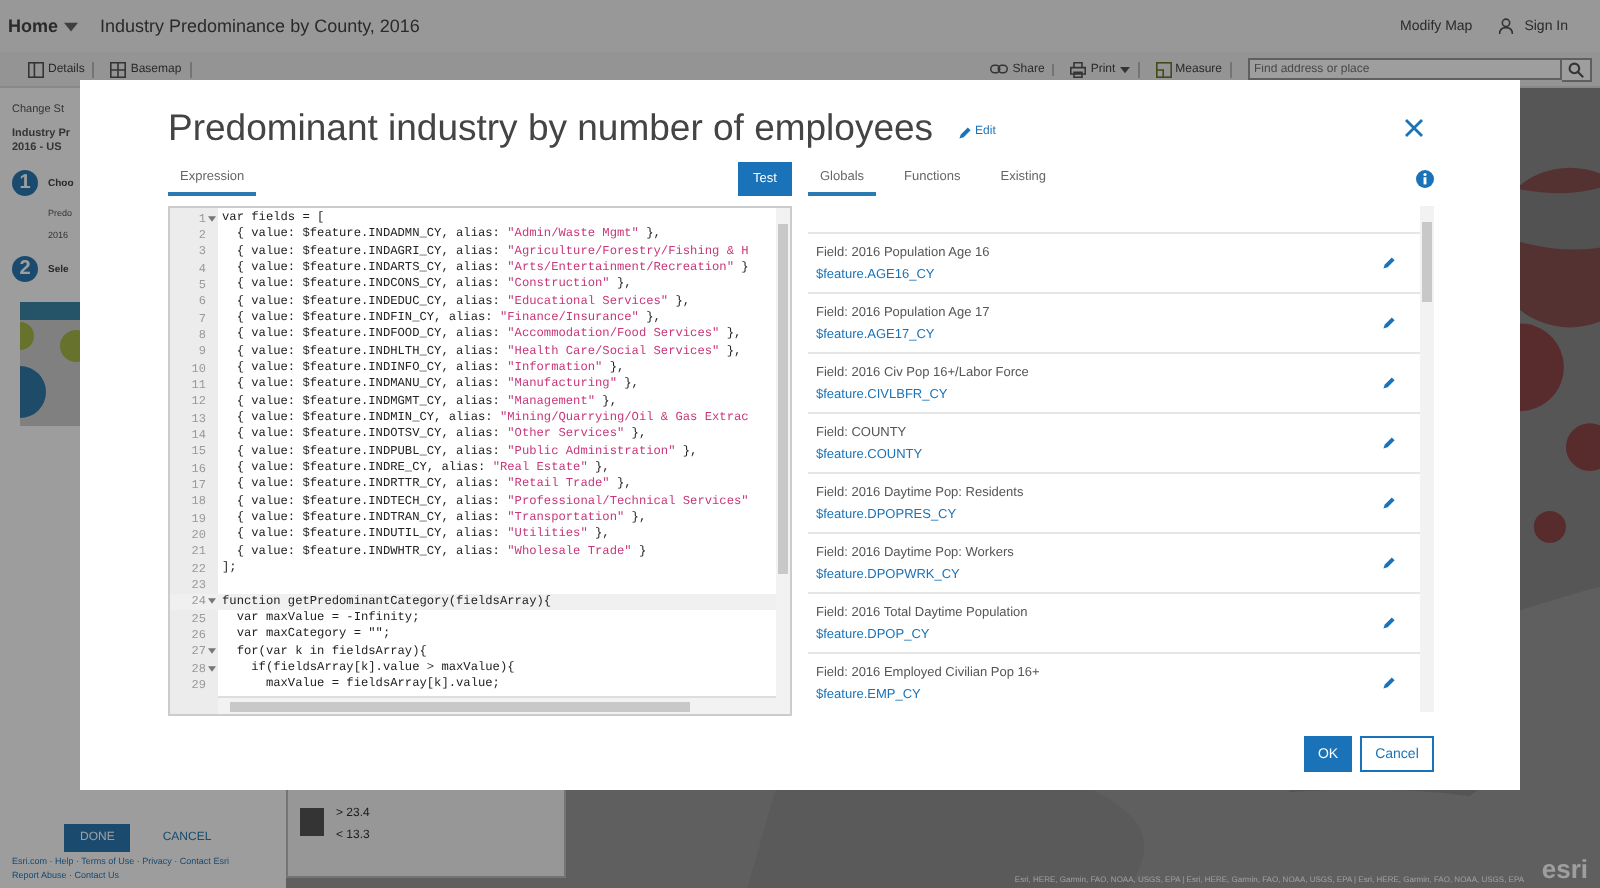 This screenshot has height=888, width=1600. What do you see at coordinates (1414, 128) in the screenshot?
I see `close-icon` at bounding box center [1414, 128].